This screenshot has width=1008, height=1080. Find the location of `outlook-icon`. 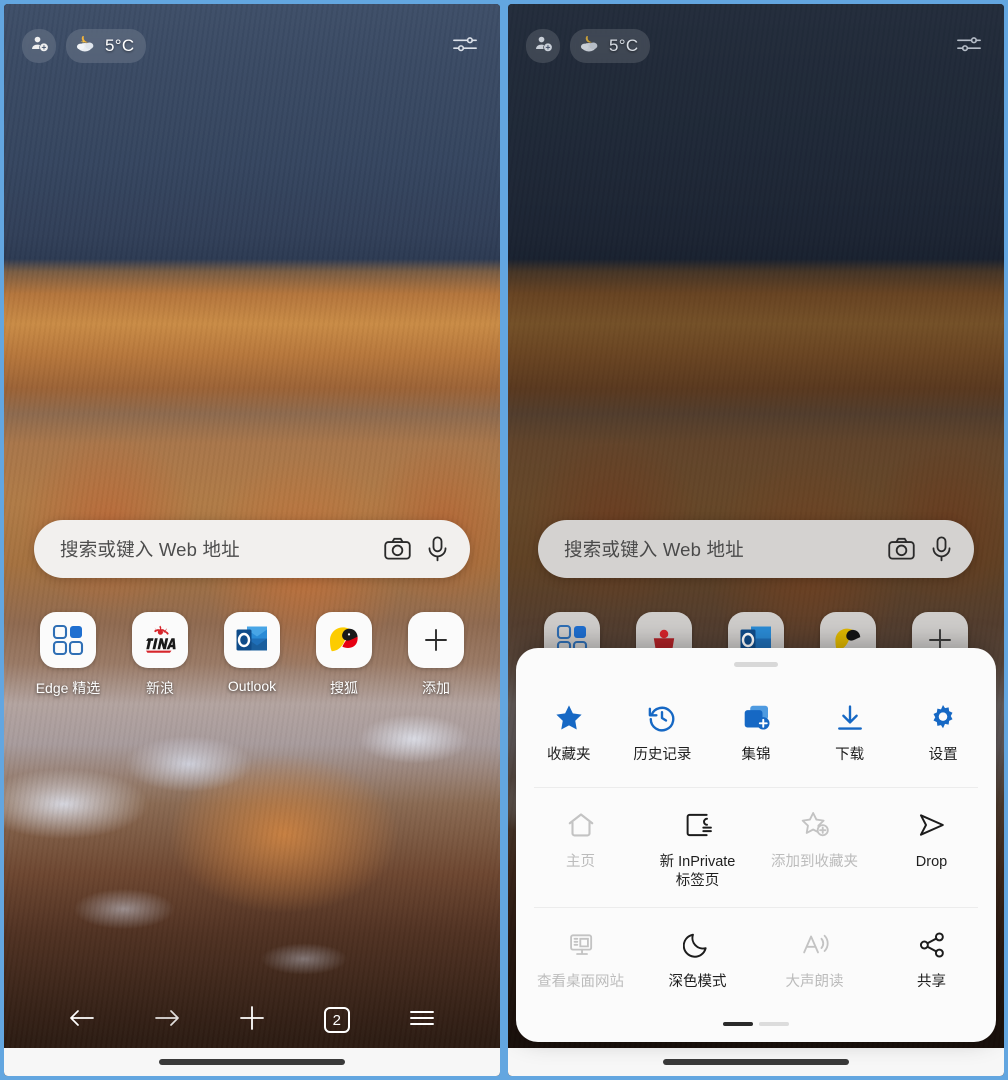

outlook-icon is located at coordinates (252, 640).